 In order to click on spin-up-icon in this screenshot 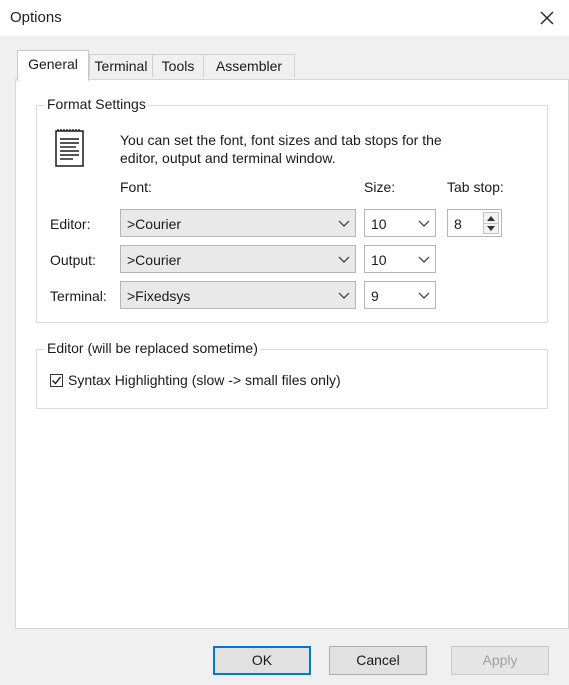, I will do `click(491, 218)`.